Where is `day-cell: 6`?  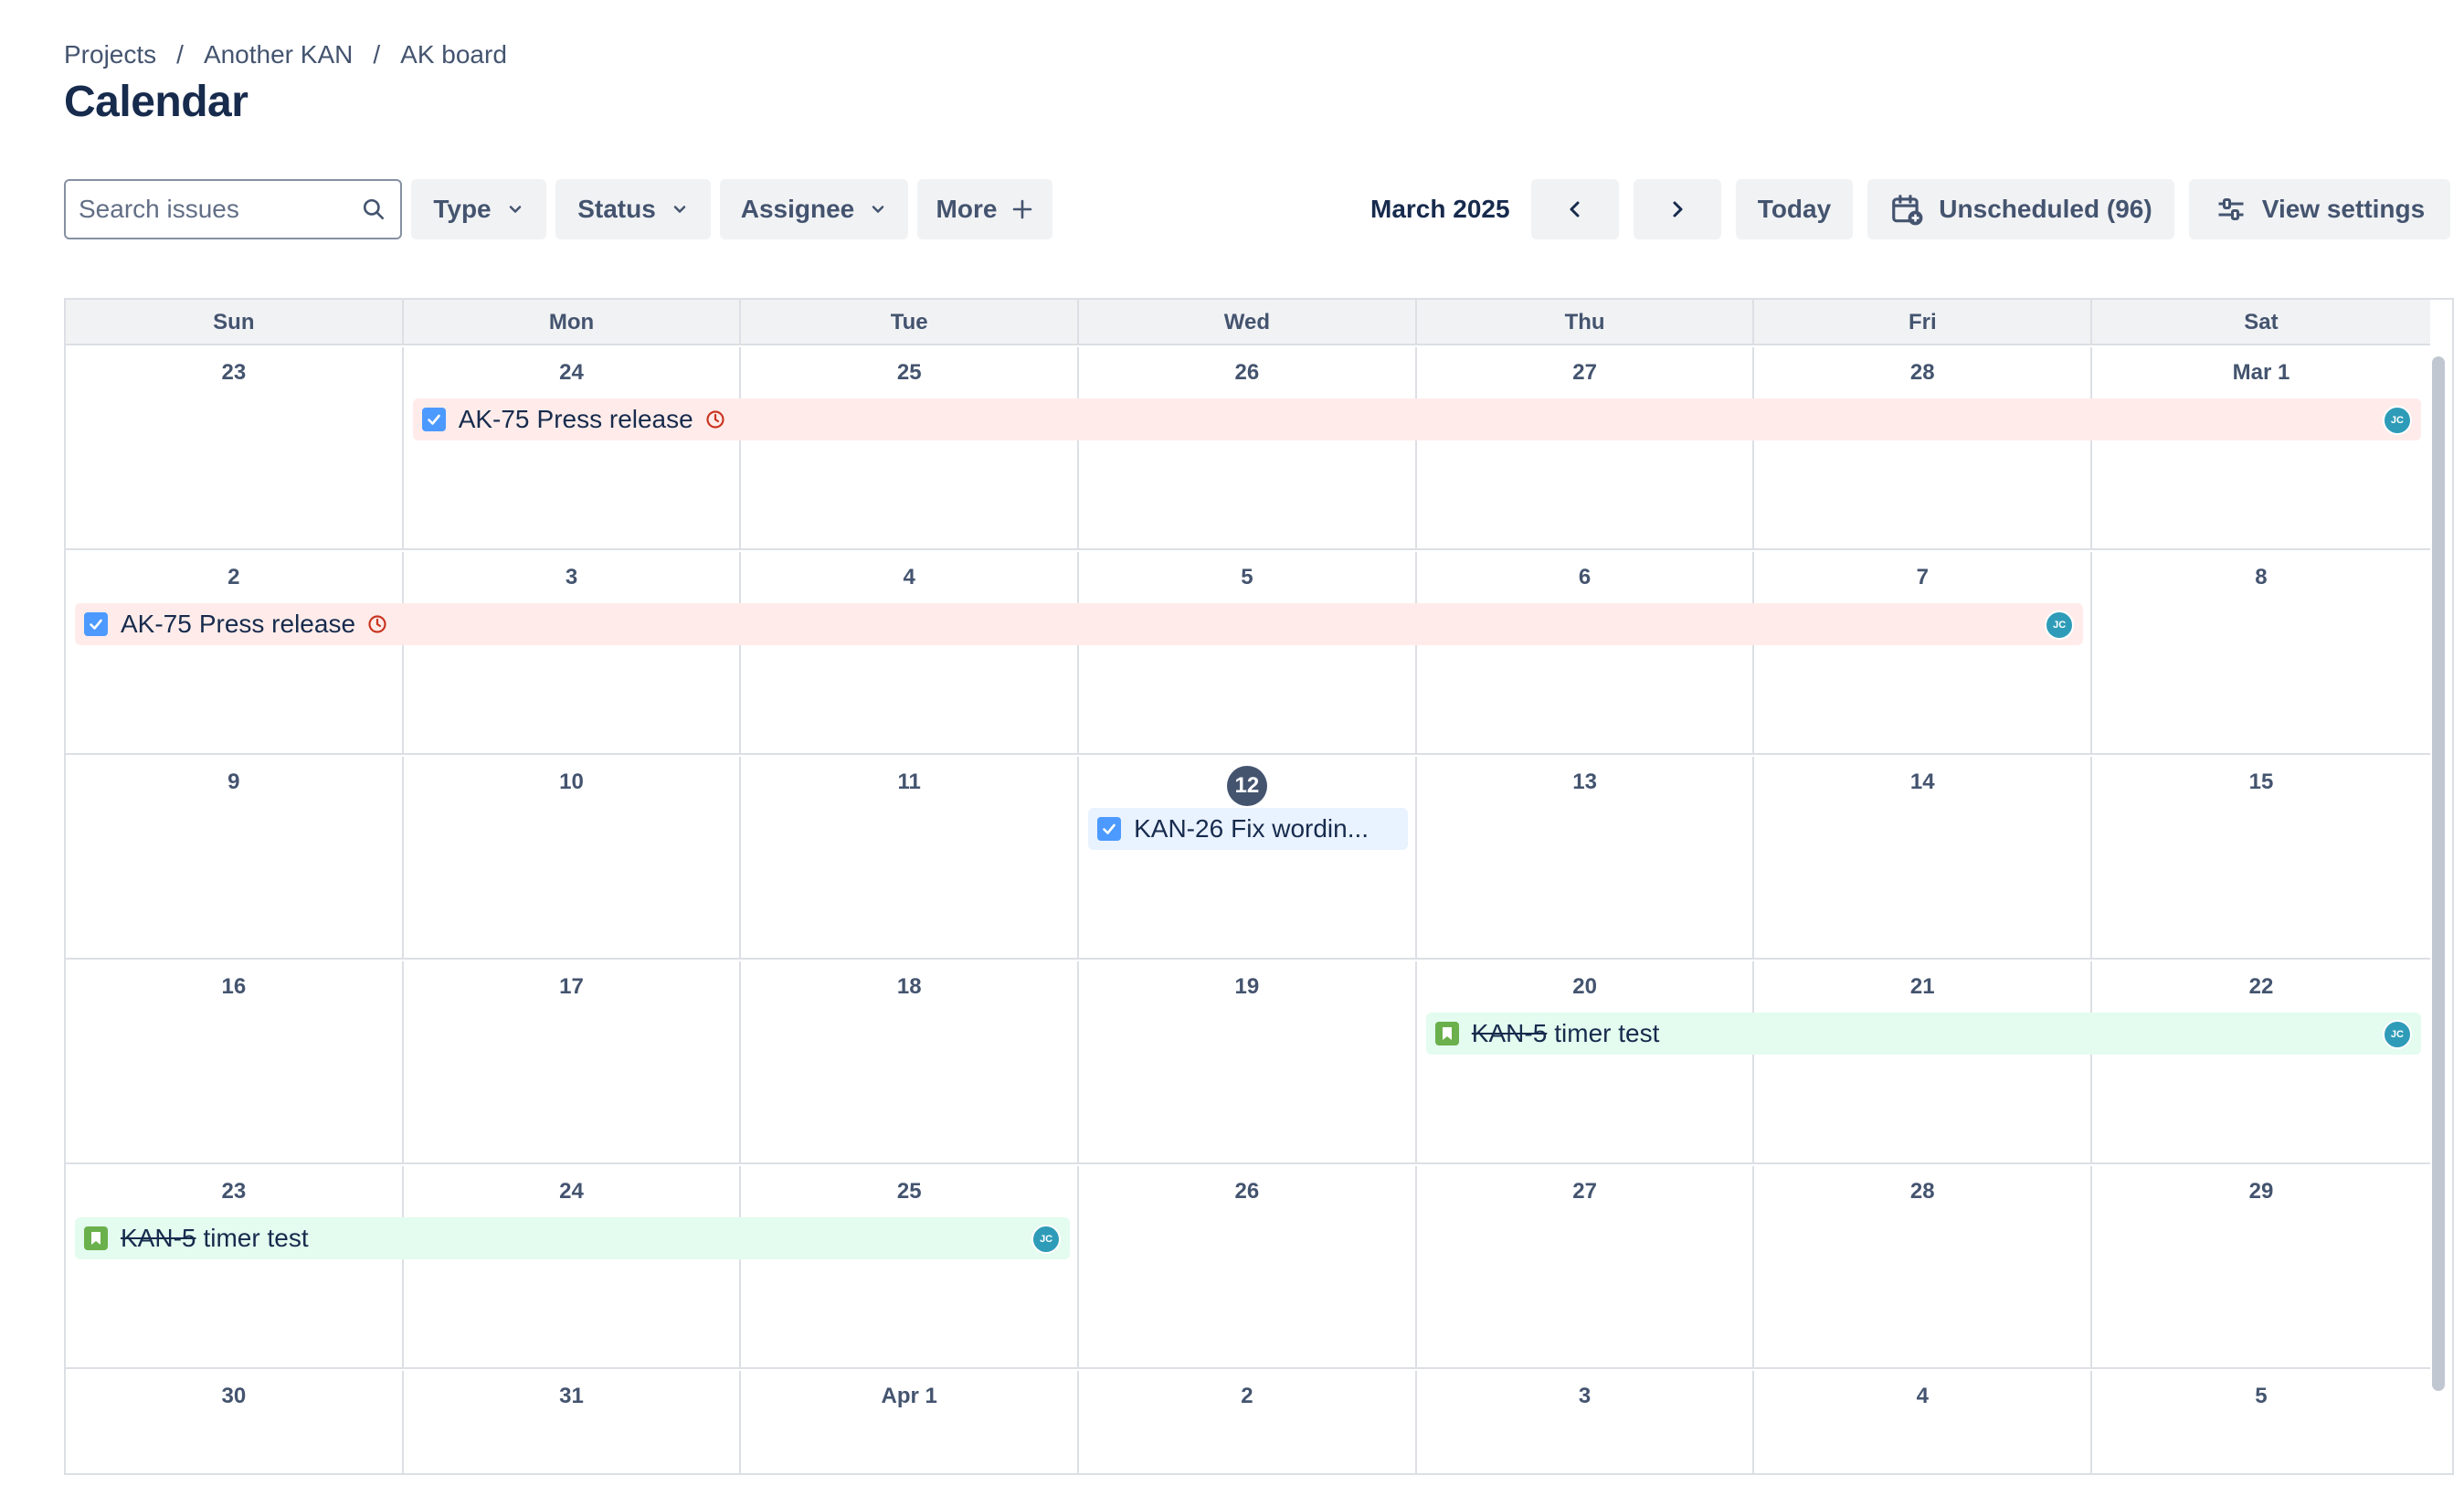
day-cell: 6 is located at coordinates (1586, 652).